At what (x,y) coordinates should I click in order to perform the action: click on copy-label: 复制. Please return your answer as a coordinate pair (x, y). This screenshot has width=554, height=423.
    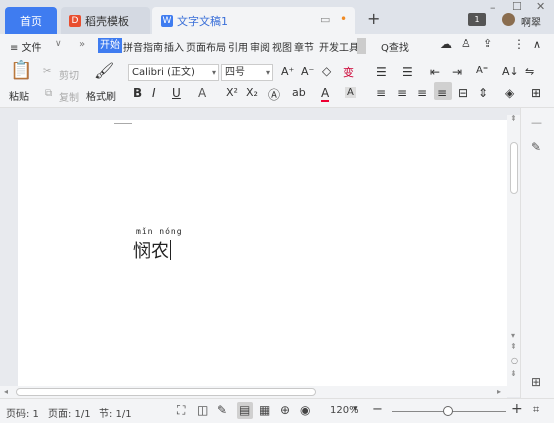
    Looking at the image, I should click on (69, 96).